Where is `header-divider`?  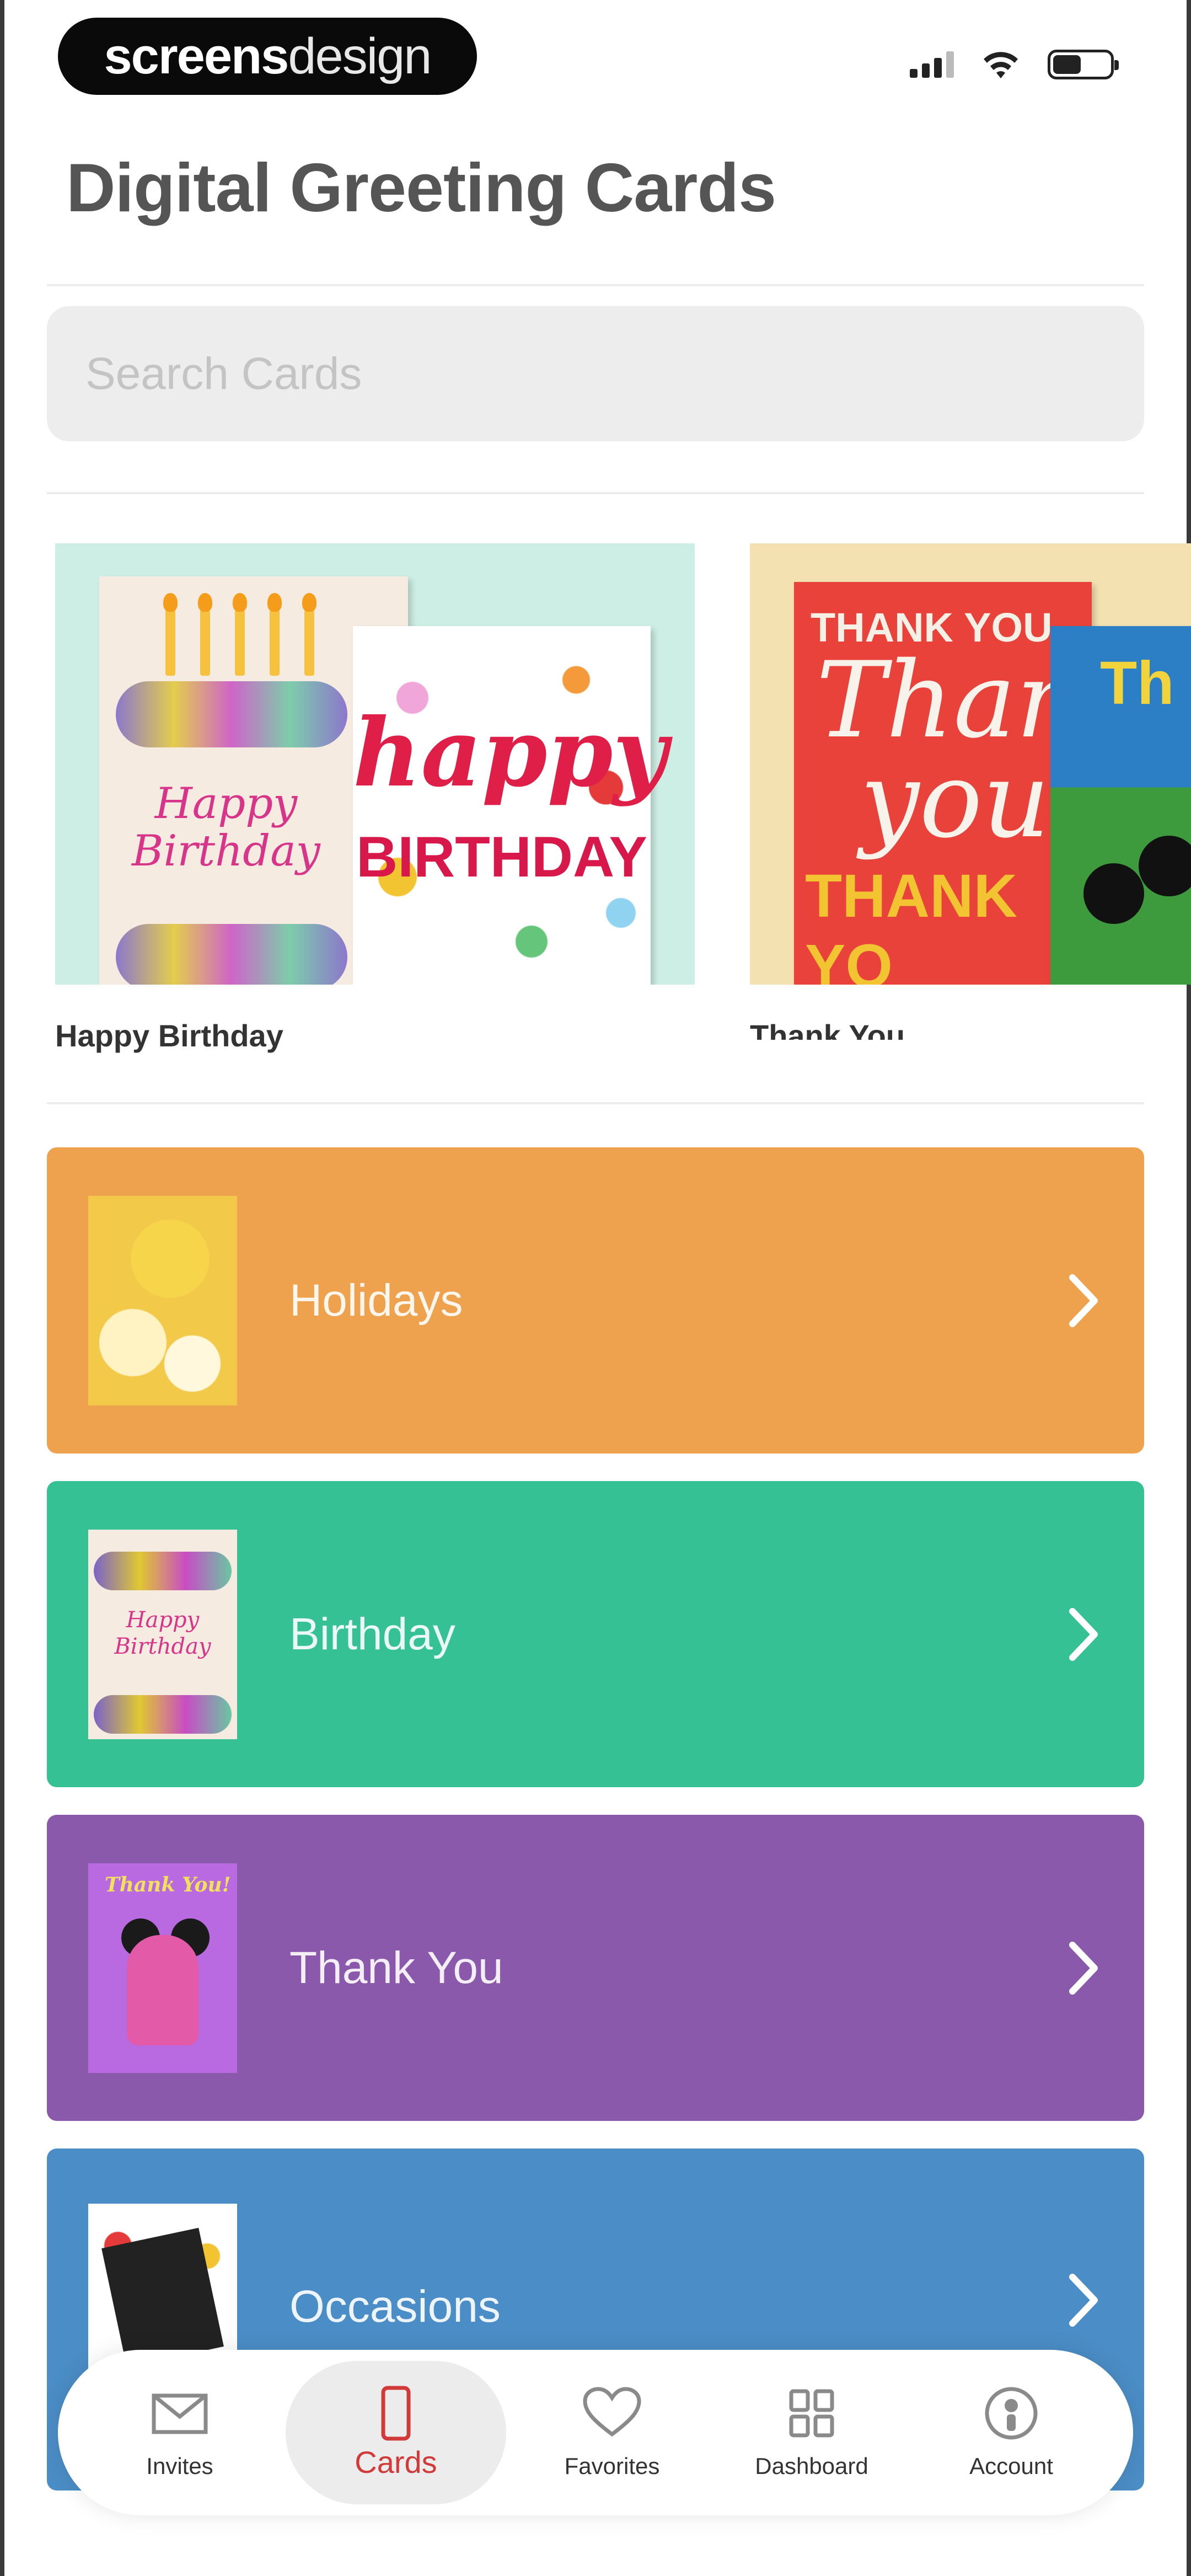 header-divider is located at coordinates (595, 285).